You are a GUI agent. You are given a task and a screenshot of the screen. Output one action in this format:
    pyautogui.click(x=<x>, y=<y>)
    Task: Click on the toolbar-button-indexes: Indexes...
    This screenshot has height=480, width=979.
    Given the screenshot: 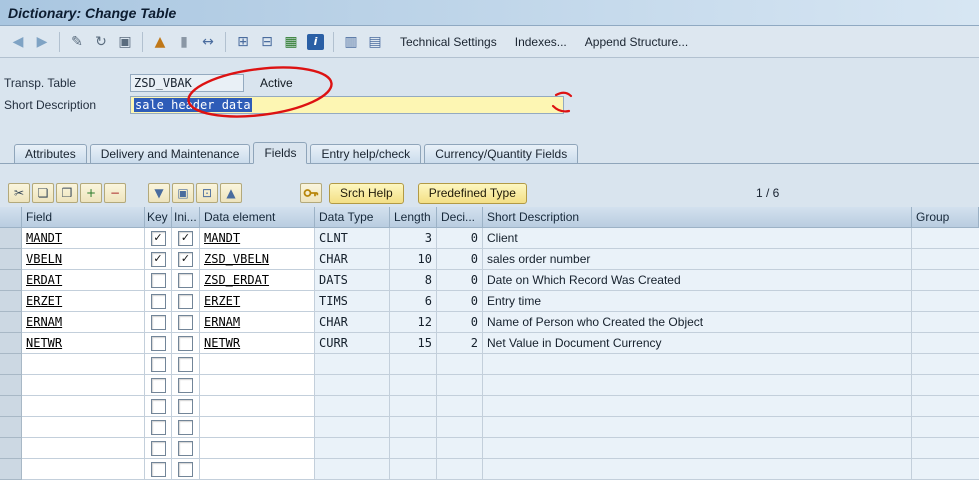 What is the action you would take?
    pyautogui.click(x=541, y=42)
    